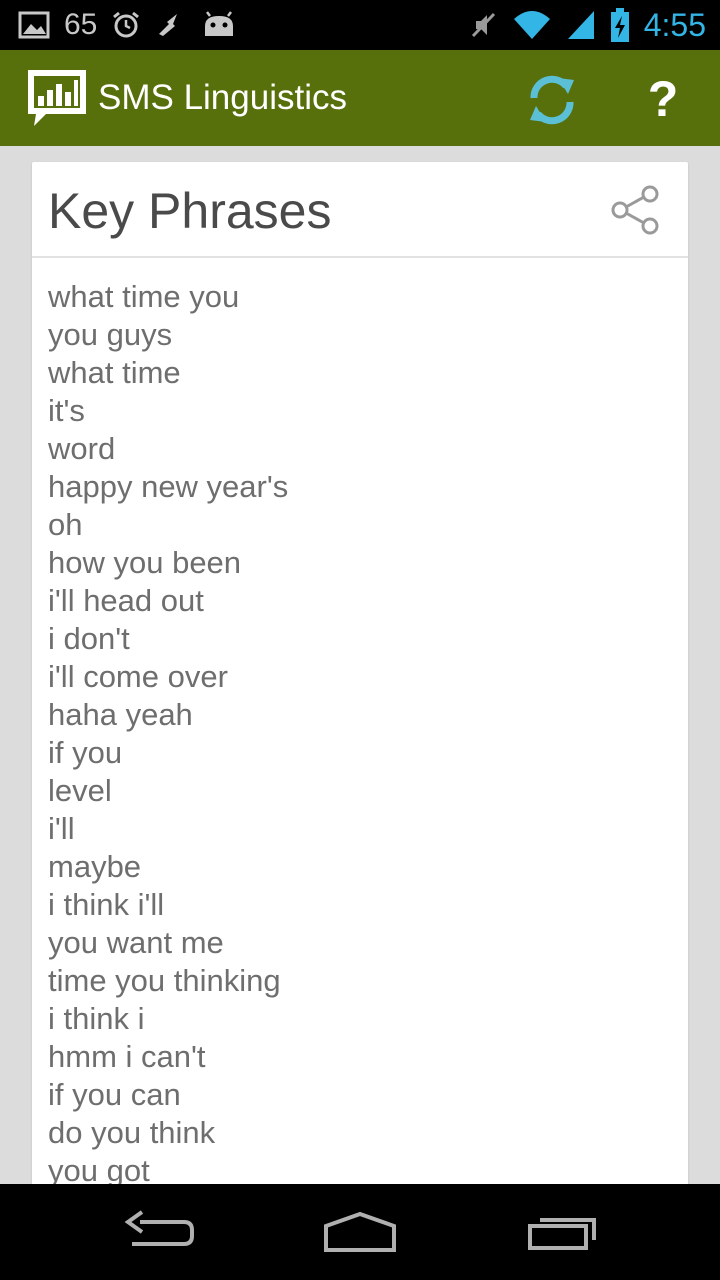 The image size is (720, 1280). Describe the element at coordinates (144, 296) in the screenshot. I see `phrase-item: what time you` at that location.